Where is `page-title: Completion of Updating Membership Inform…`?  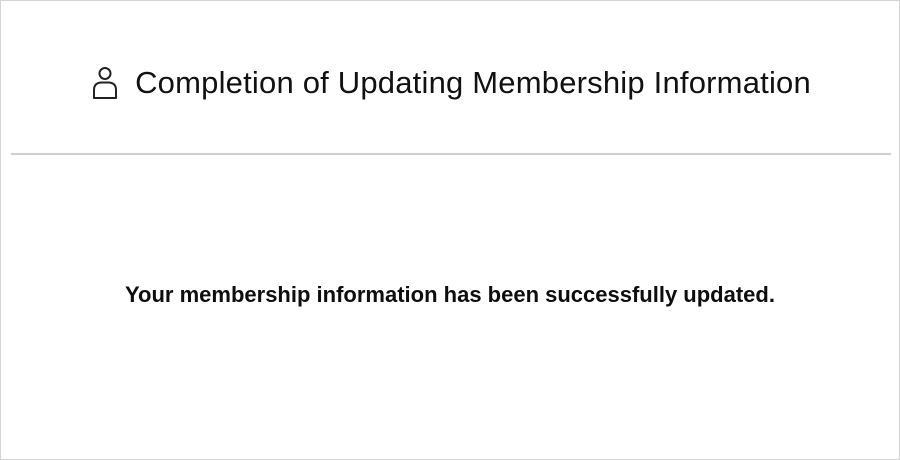 page-title: Completion of Updating Membership Inform… is located at coordinates (473, 82).